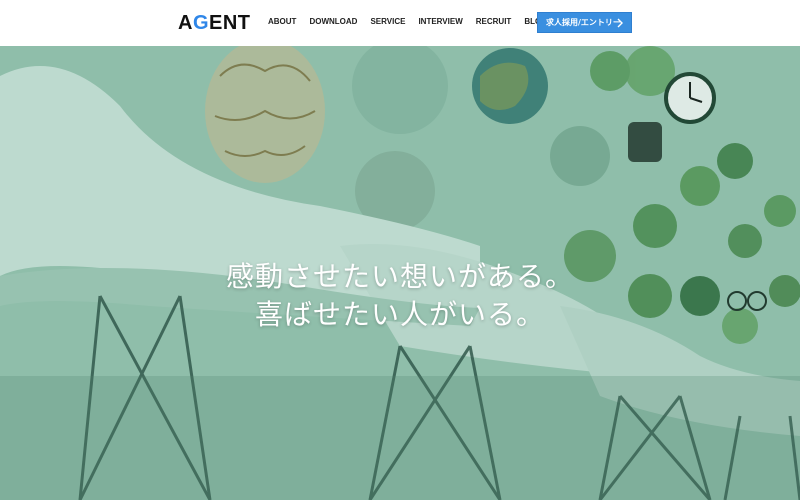 The image size is (800, 500). I want to click on nav-download: DOWNLOAD, so click(333, 21).